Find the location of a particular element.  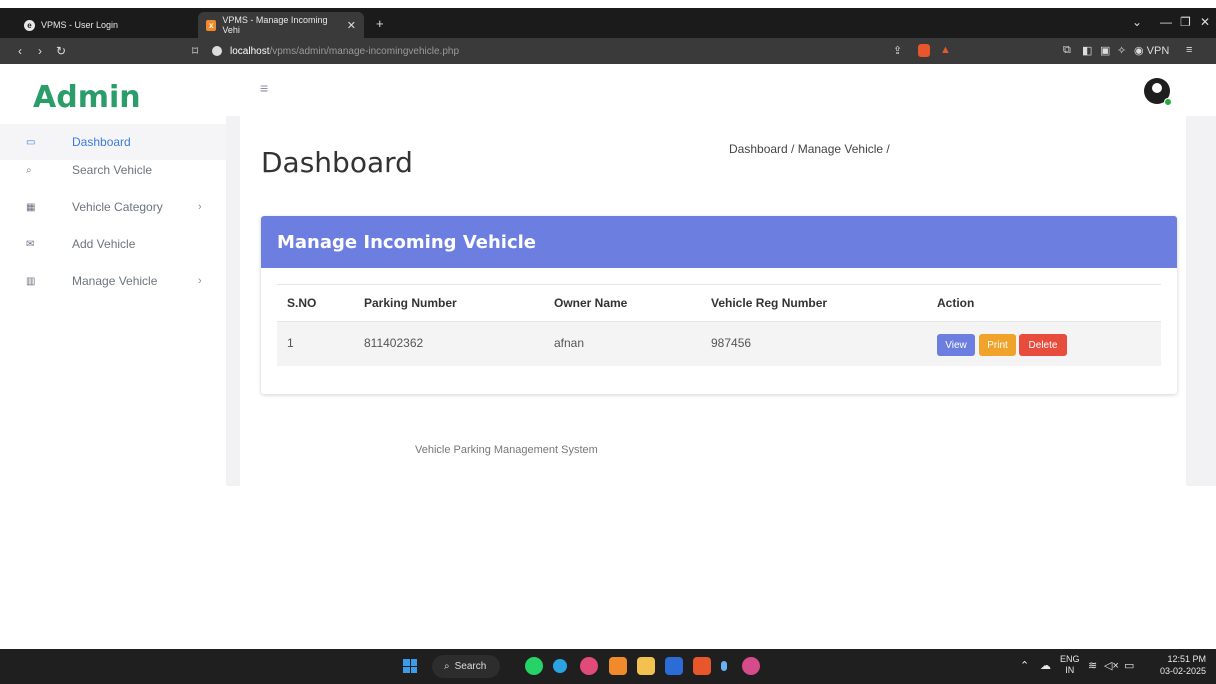

sidebar-item-add-vehicle: ✉ Add Vehicle is located at coordinates (113, 244).